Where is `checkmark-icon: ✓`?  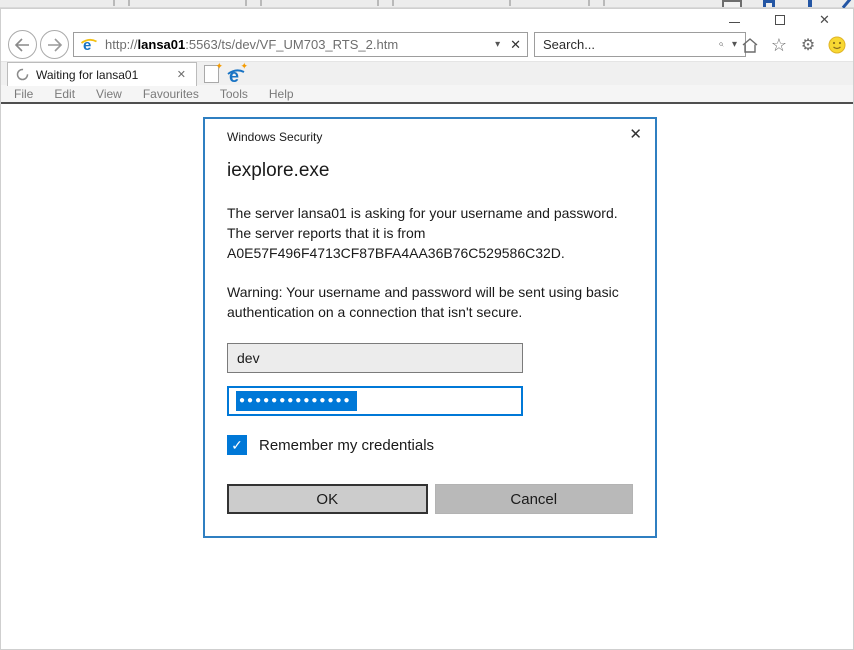 checkmark-icon: ✓ is located at coordinates (237, 445).